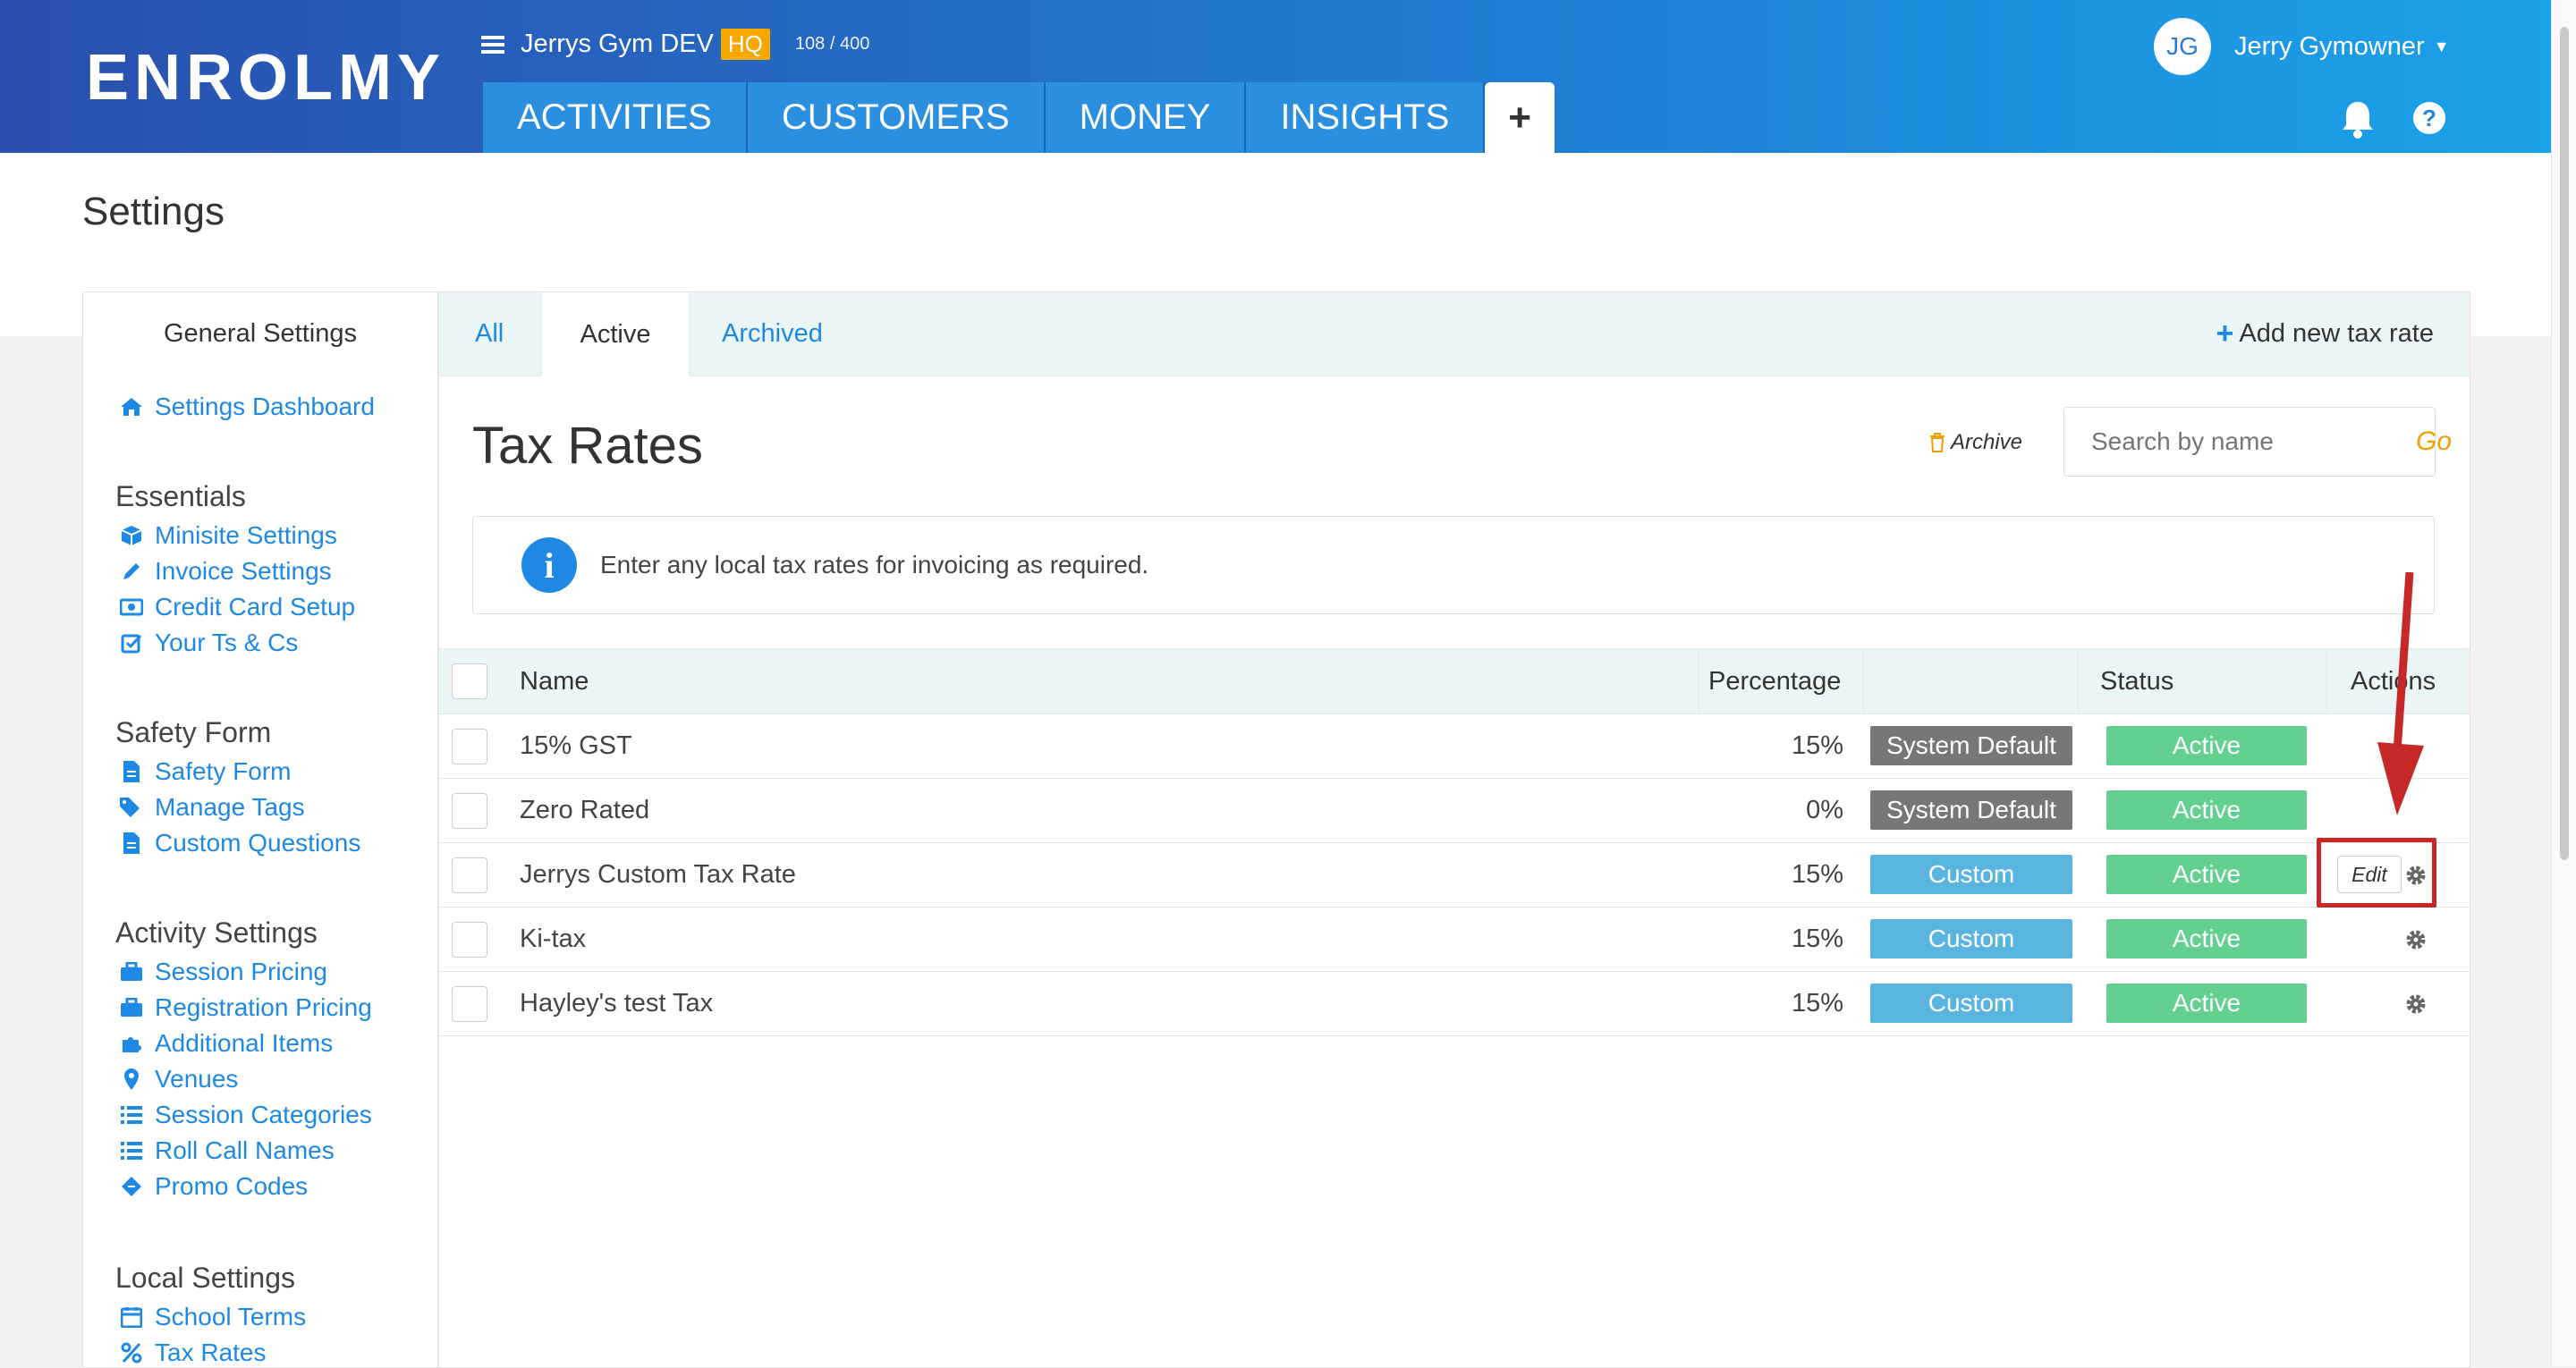  What do you see at coordinates (1454, 811) in the screenshot?
I see `table-row: Zero Rated 0% System Default Active` at bounding box center [1454, 811].